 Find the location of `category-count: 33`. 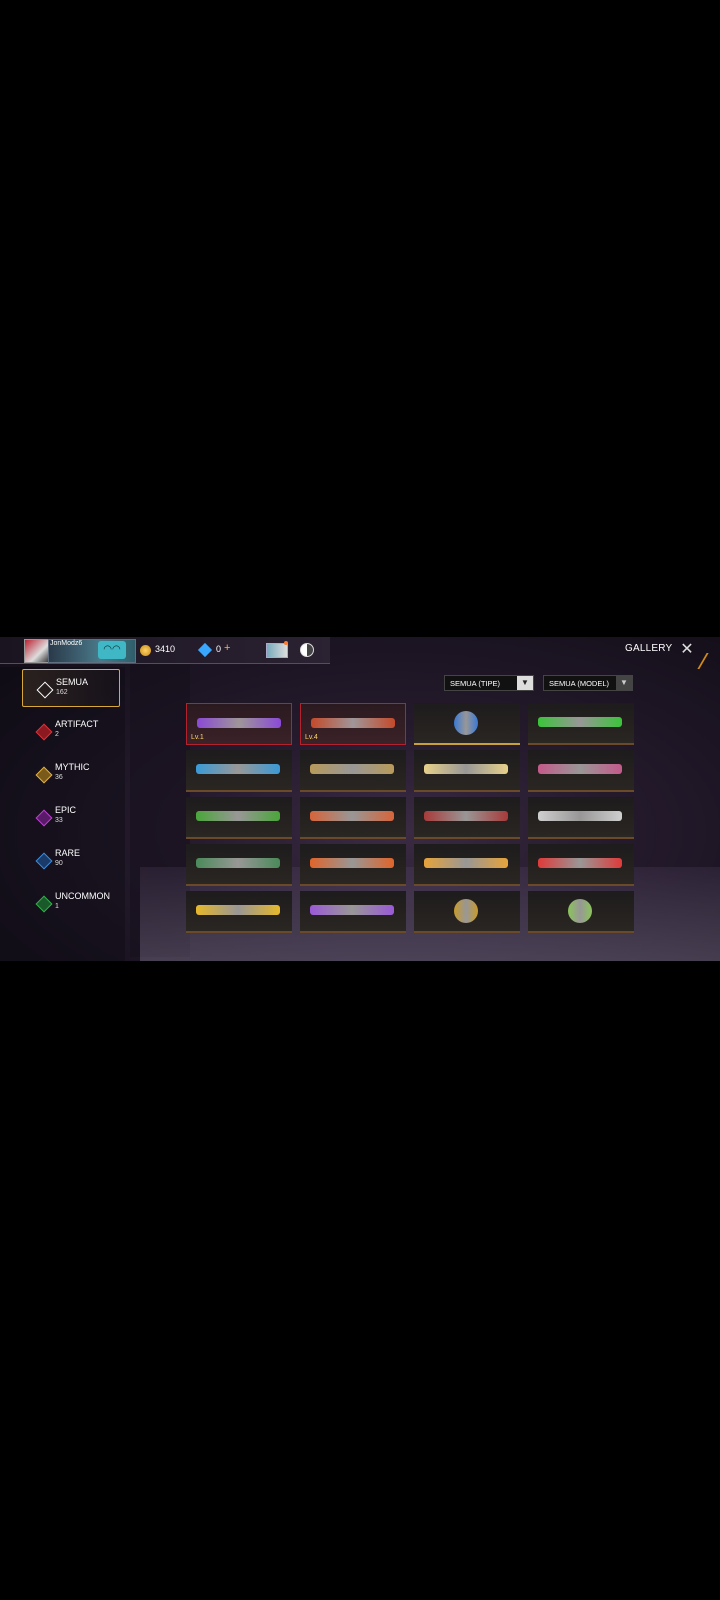

category-count: 33 is located at coordinates (59, 820).